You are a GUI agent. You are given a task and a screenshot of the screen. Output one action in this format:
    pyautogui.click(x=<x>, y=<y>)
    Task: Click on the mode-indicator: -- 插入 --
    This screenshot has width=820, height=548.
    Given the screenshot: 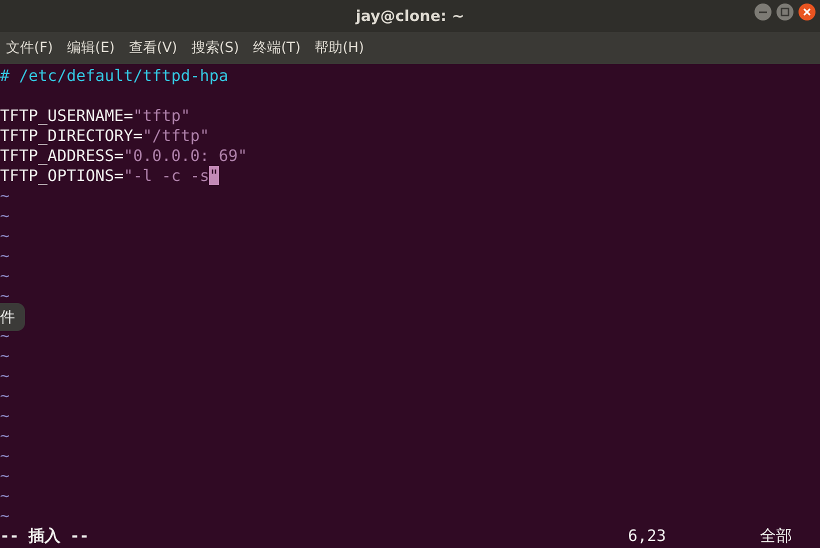 What is the action you would take?
    pyautogui.click(x=45, y=536)
    